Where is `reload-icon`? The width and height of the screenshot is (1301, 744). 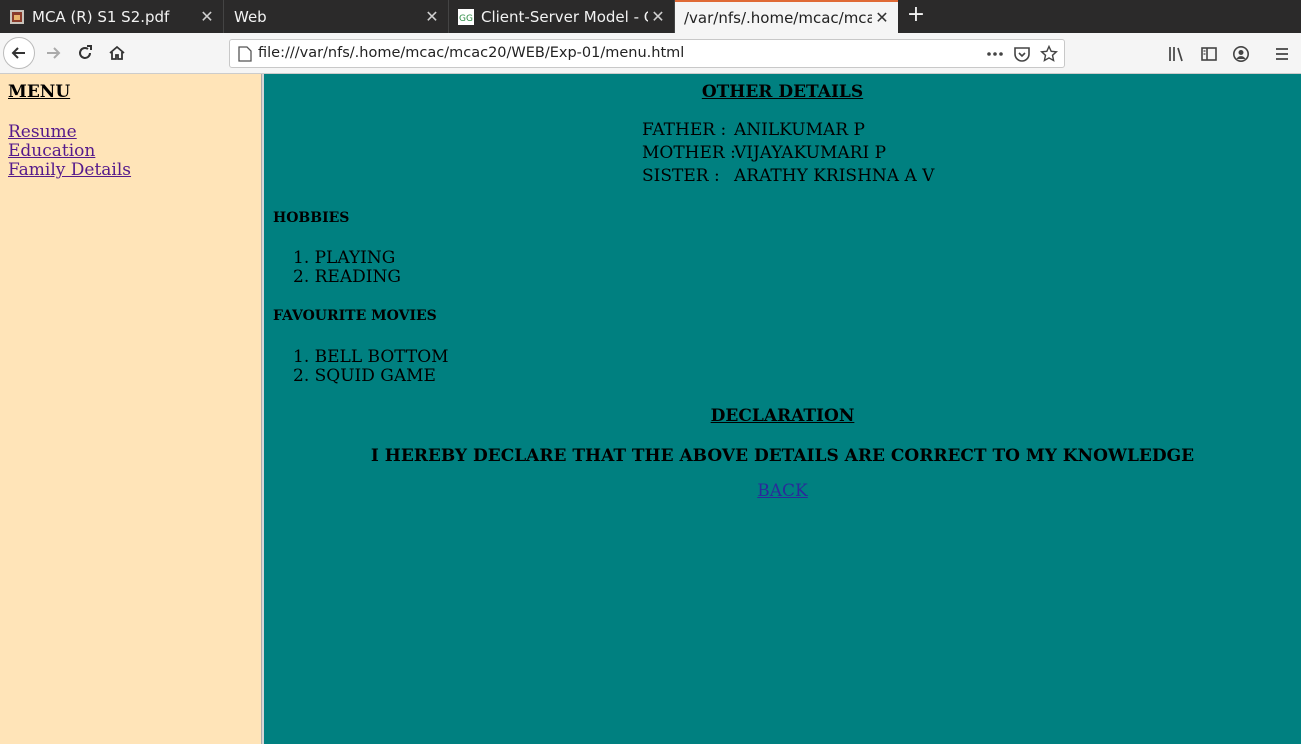 reload-icon is located at coordinates (85, 52).